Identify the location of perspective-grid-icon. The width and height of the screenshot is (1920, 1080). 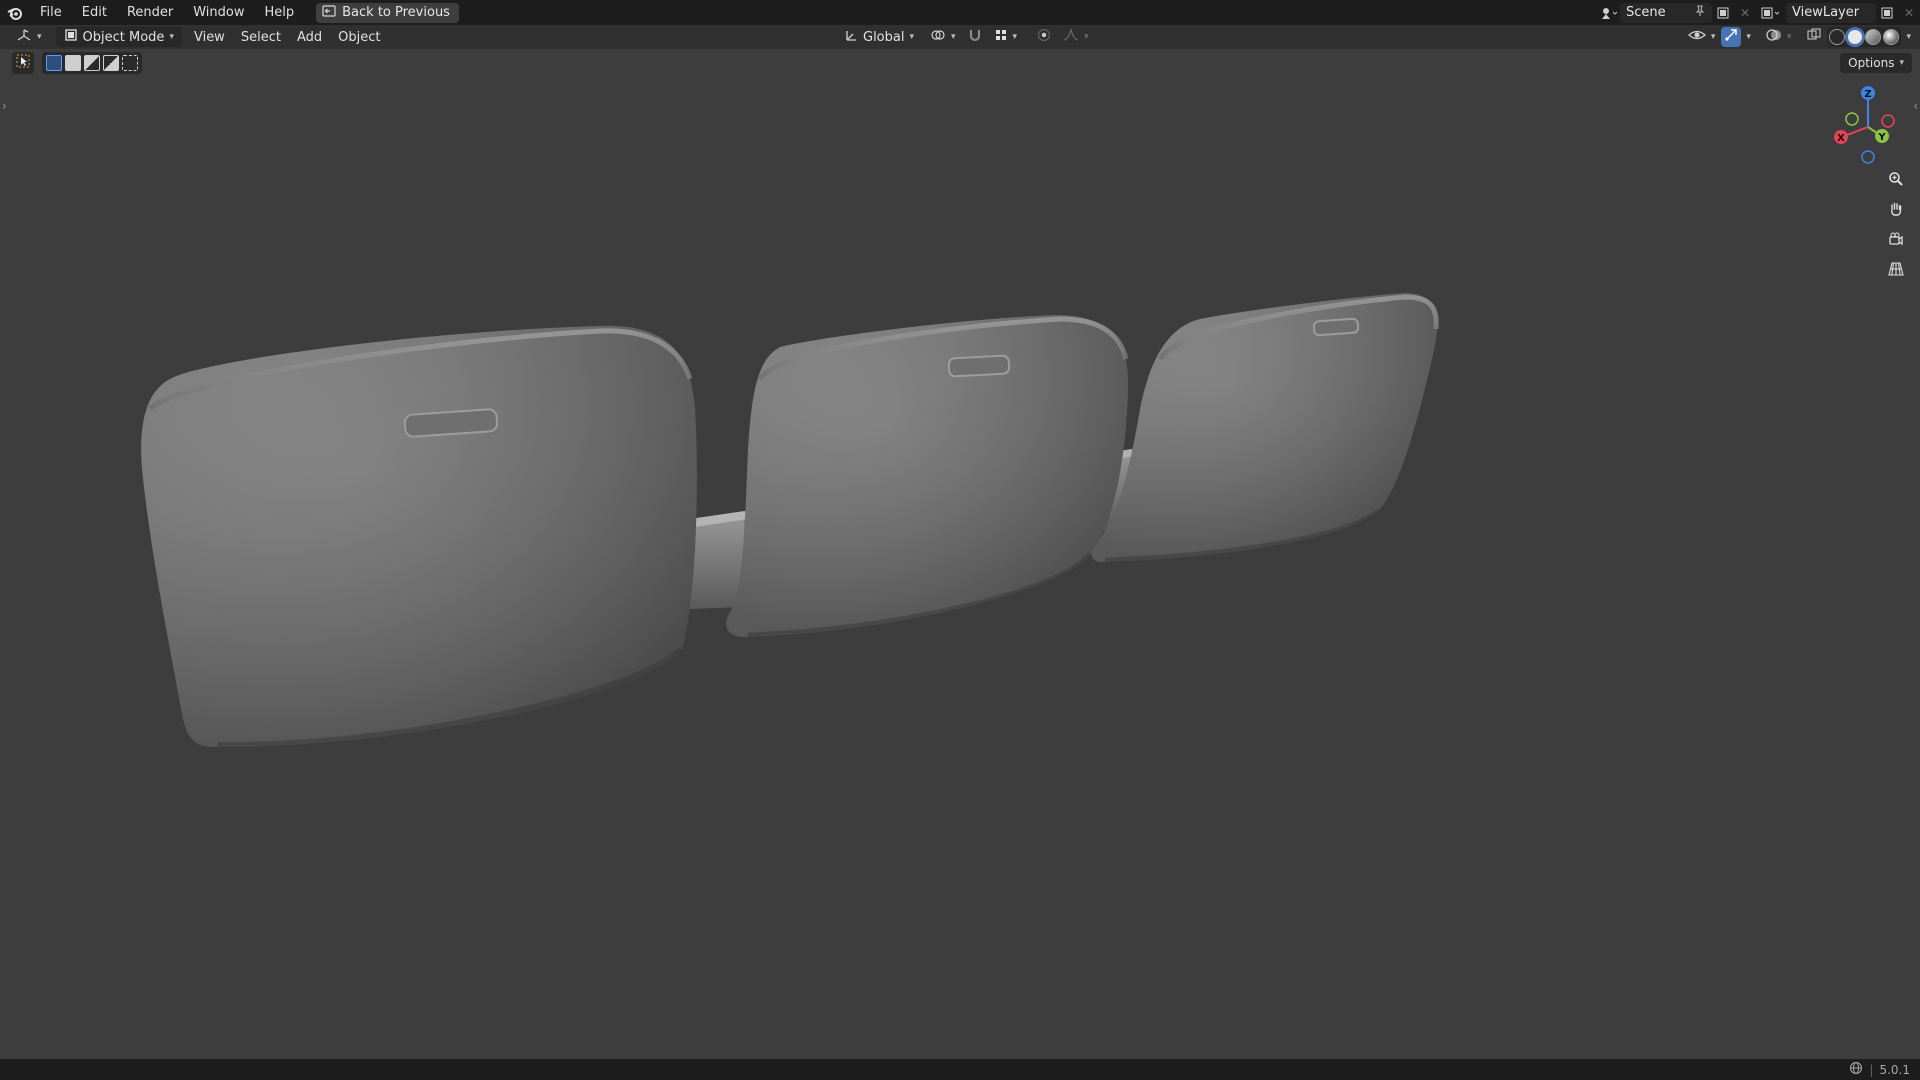
(1896, 271).